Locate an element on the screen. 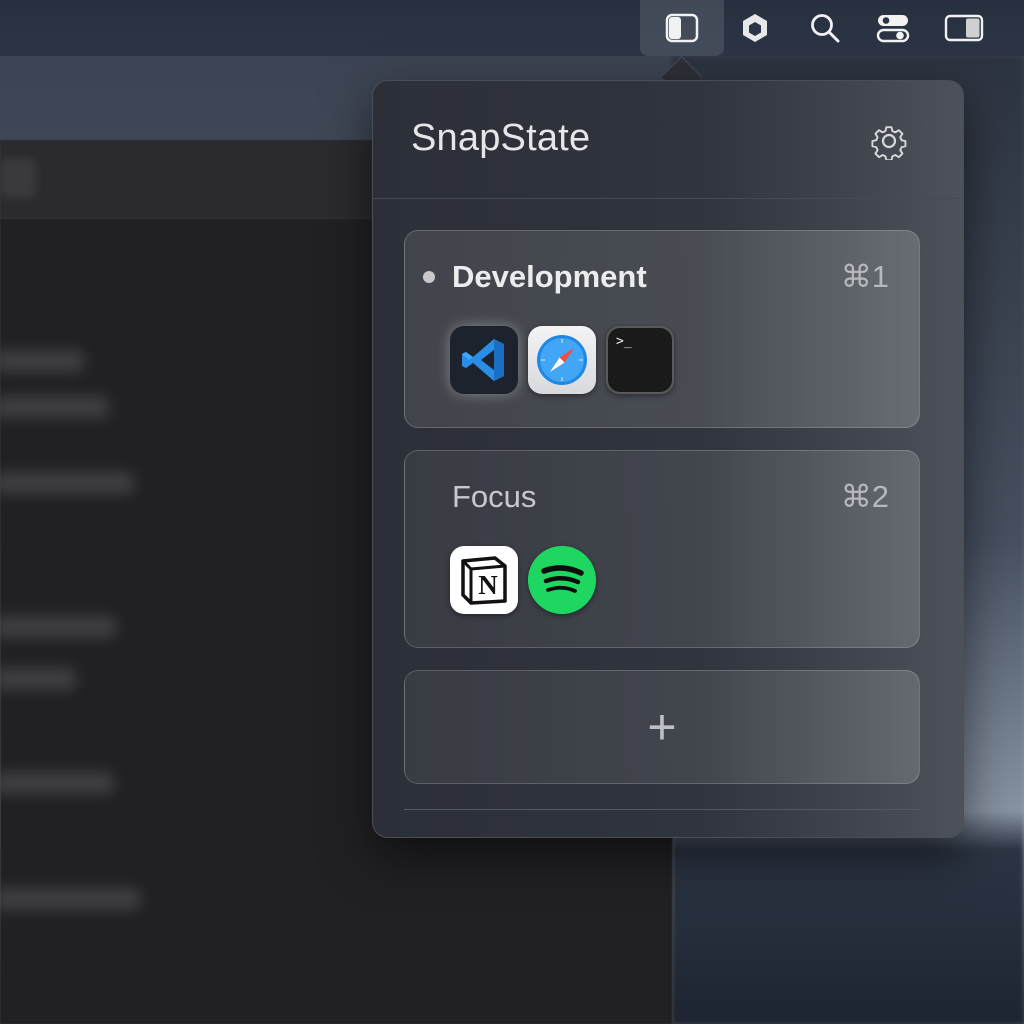 This screenshot has width=1024, height=1024. add-workspace-button: + is located at coordinates (662, 727).